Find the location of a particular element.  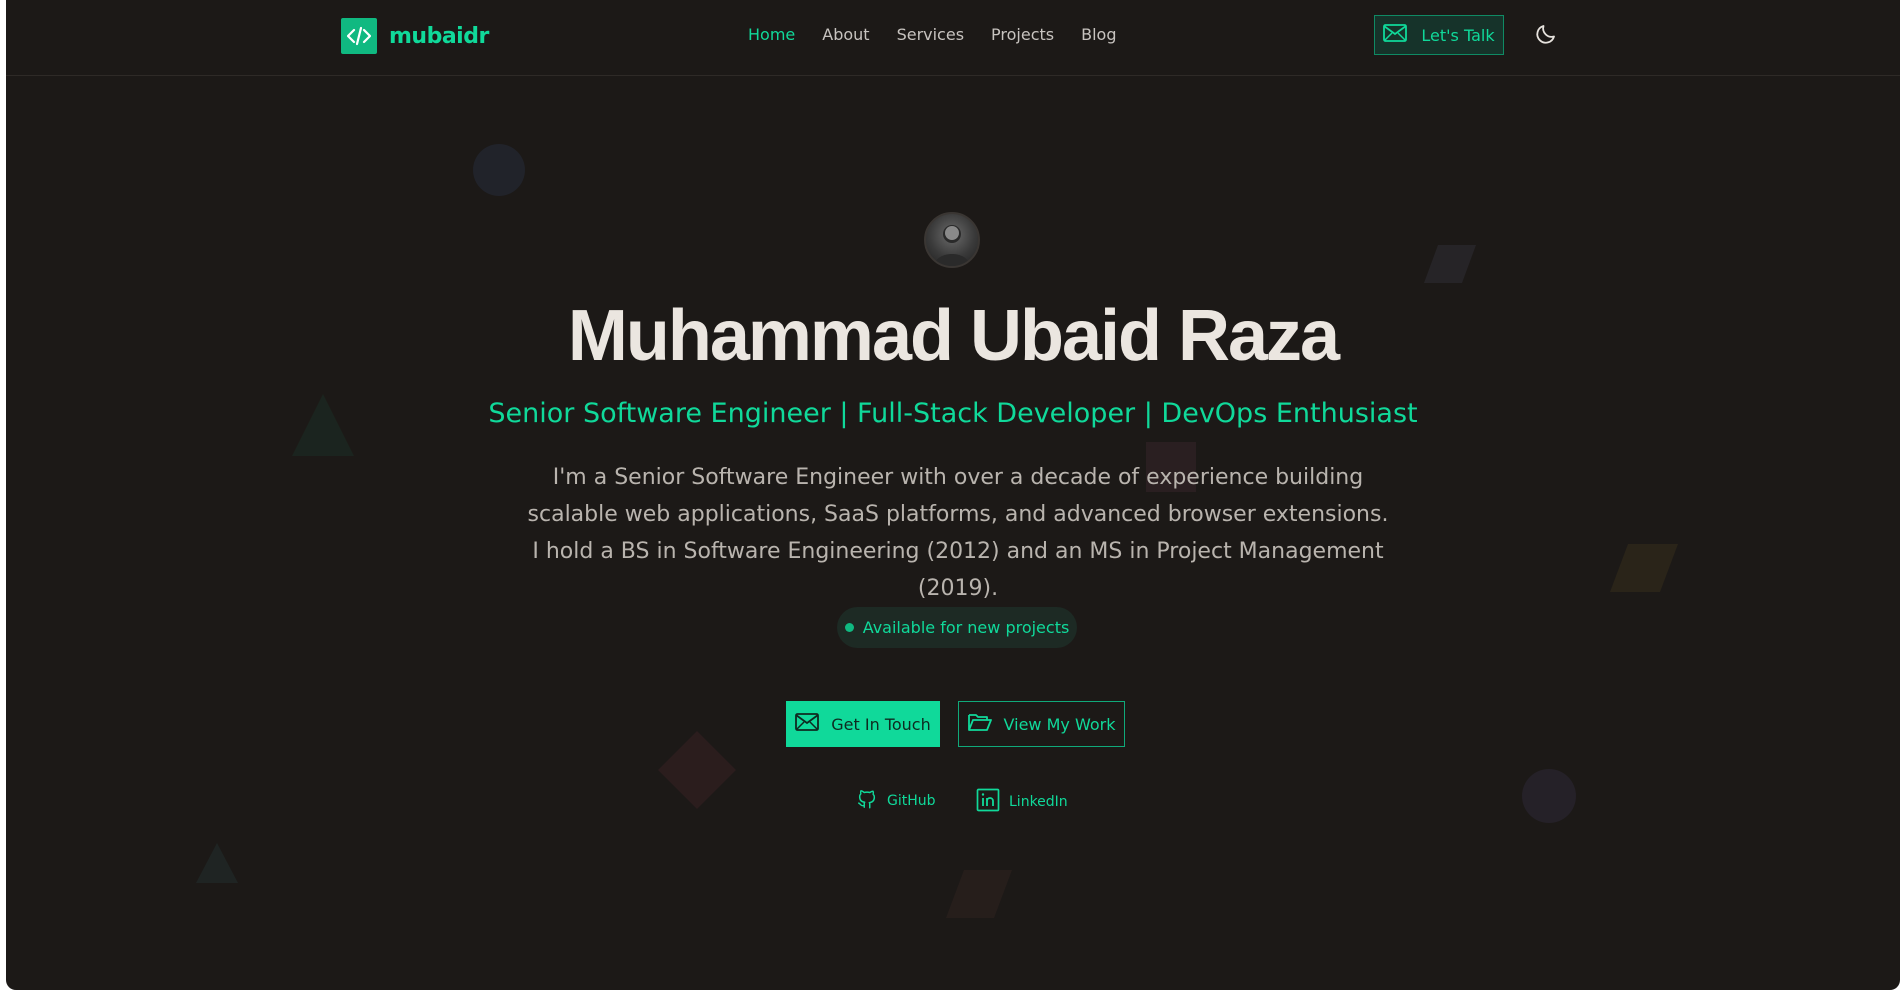

linkedin-icon is located at coordinates (988, 802).